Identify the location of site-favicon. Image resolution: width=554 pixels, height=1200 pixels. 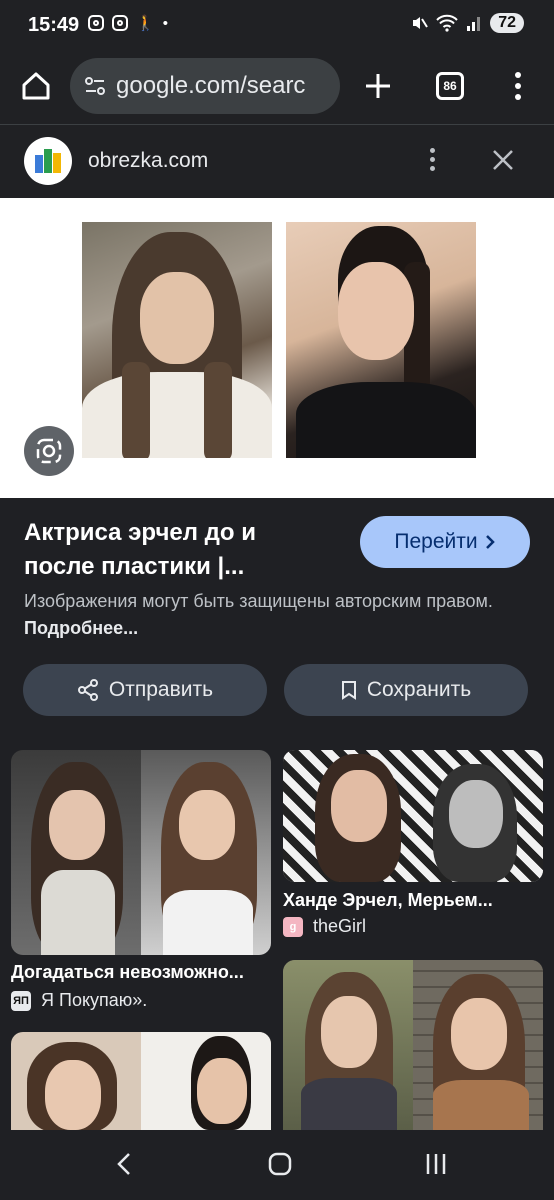
(48, 161).